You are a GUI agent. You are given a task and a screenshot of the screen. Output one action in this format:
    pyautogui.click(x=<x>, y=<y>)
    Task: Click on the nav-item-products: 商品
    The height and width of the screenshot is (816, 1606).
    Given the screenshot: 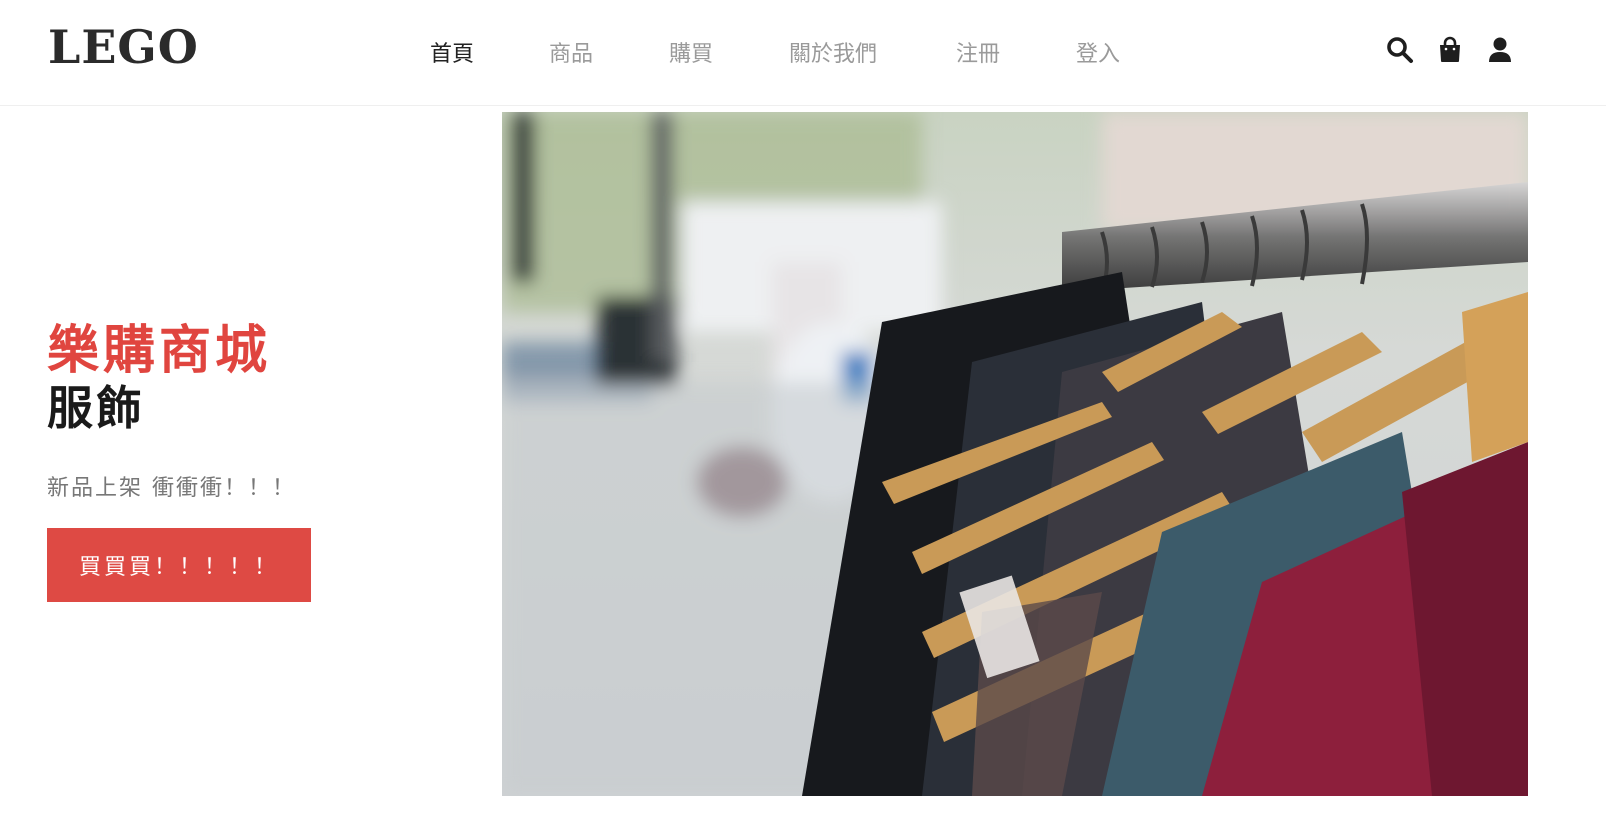 What is the action you would take?
    pyautogui.click(x=571, y=52)
    